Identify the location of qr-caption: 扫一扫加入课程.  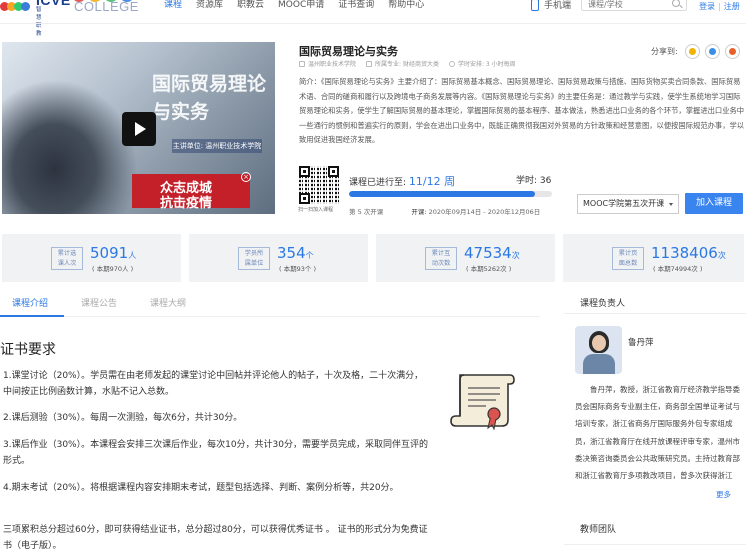
(316, 210).